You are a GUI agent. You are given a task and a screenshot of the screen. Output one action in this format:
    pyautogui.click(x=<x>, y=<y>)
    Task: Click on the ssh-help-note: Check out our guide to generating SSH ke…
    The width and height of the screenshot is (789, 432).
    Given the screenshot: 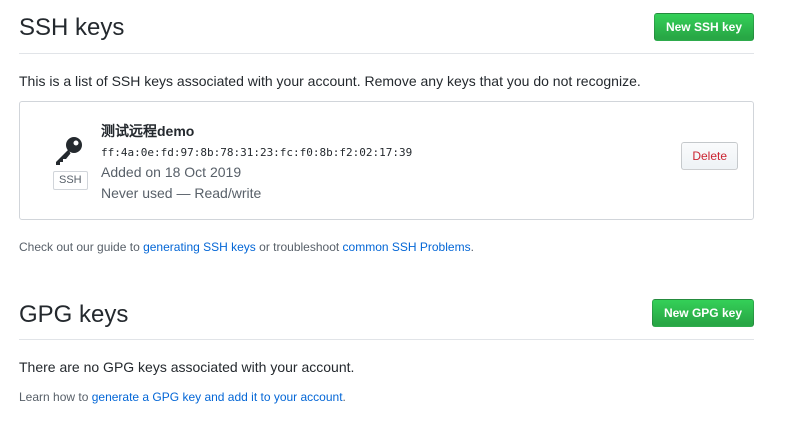 What is the action you would take?
    pyautogui.click(x=246, y=247)
    